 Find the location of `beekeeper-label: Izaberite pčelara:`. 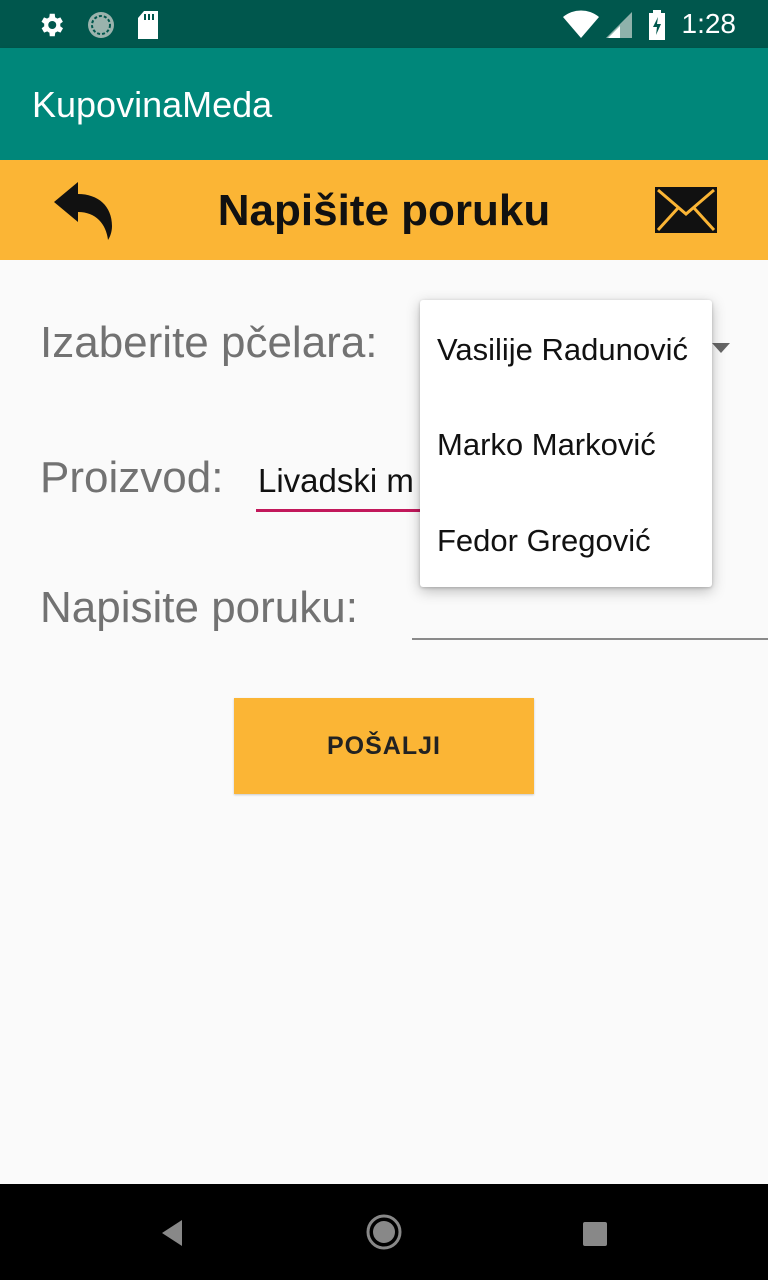

beekeeper-label: Izaberite pčelara: is located at coordinates (209, 342).